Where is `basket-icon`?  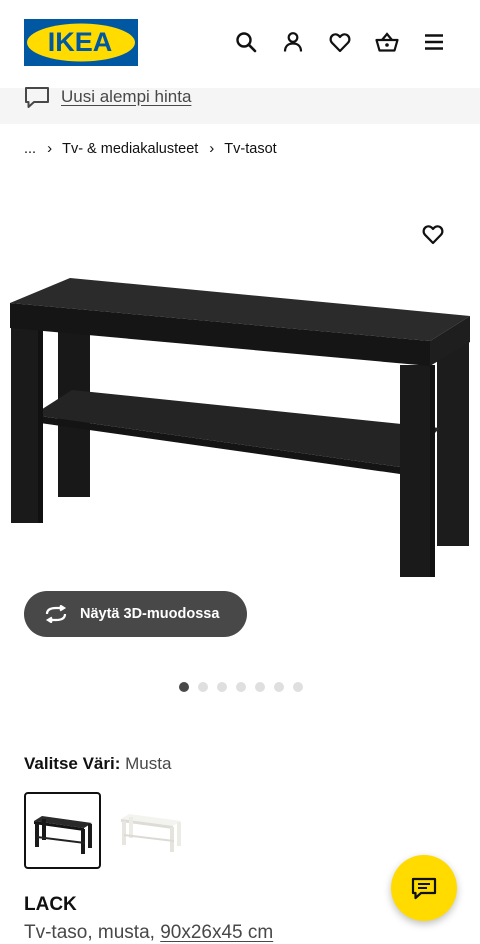
basket-icon is located at coordinates (387, 42).